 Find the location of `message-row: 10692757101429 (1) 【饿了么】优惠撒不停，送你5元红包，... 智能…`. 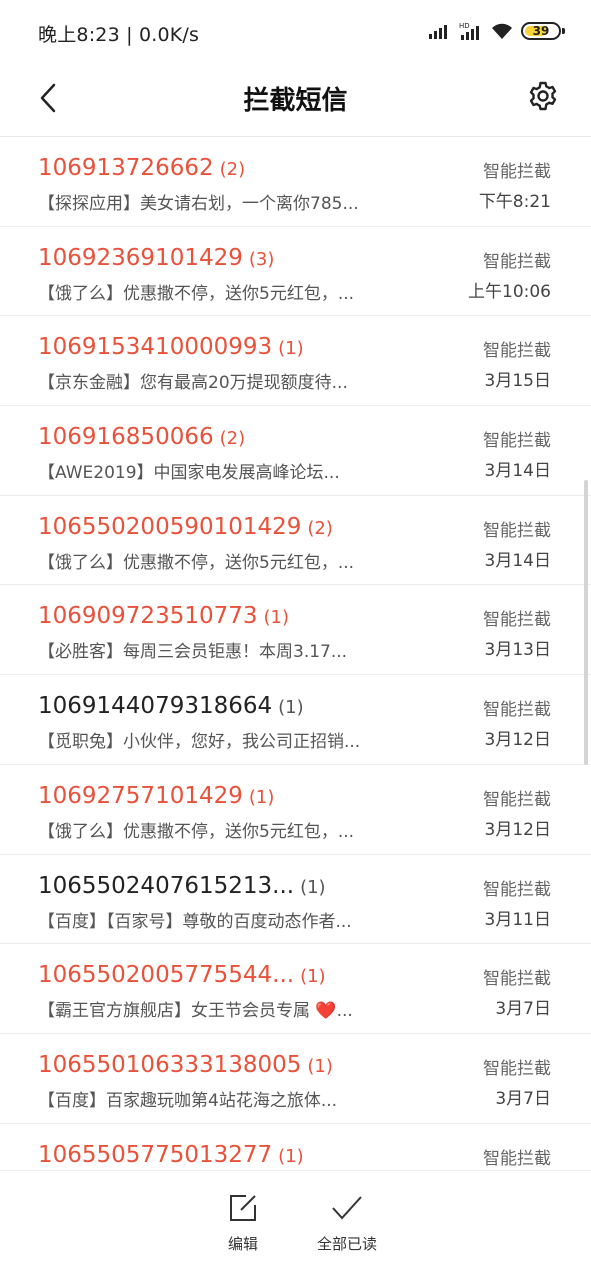

message-row: 10692757101429 (1) 【饿了么】优惠撒不停，送你5元红包，... 智能… is located at coordinates (295, 810).